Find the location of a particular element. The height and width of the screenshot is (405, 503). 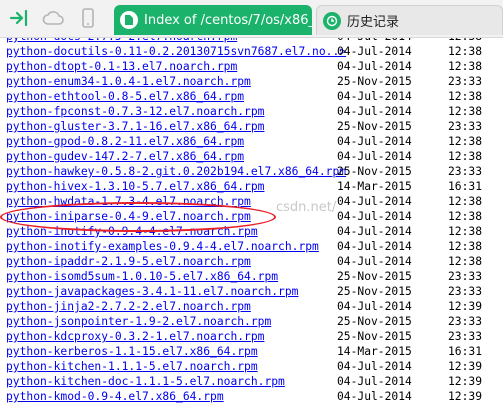

tab-title: Index of /centos/7/os/x86_64/ is located at coordinates (228, 20).